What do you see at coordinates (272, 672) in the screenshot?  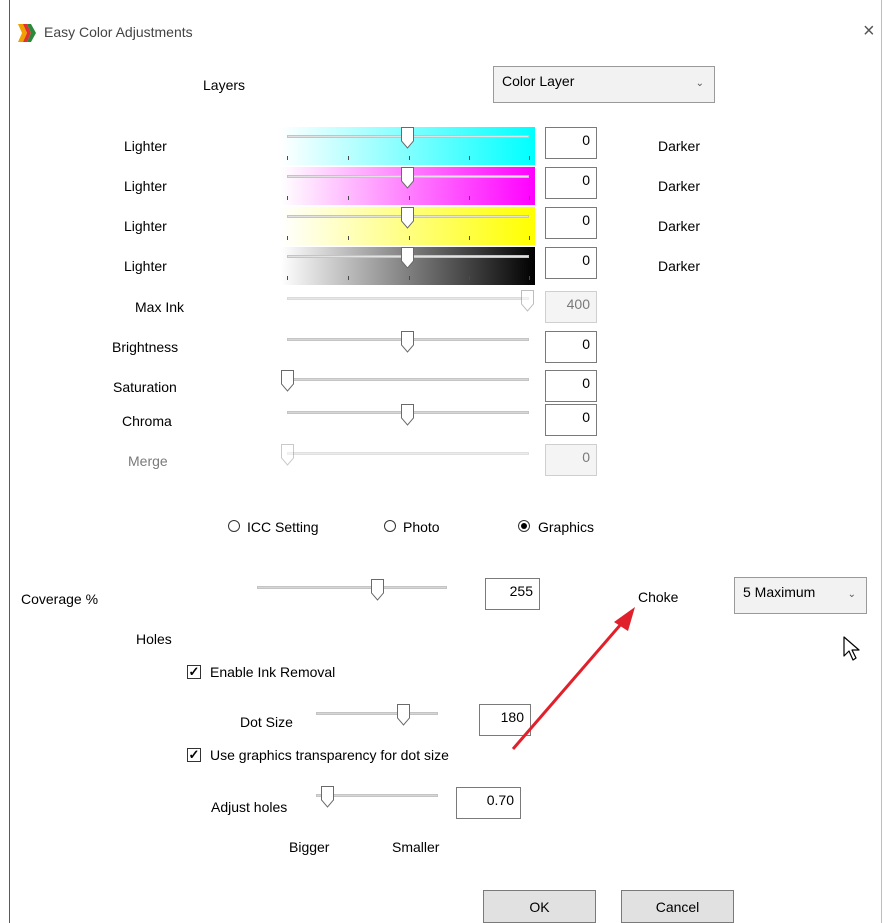 I see `enable-ink-removal-label: Enable Ink Removal` at bounding box center [272, 672].